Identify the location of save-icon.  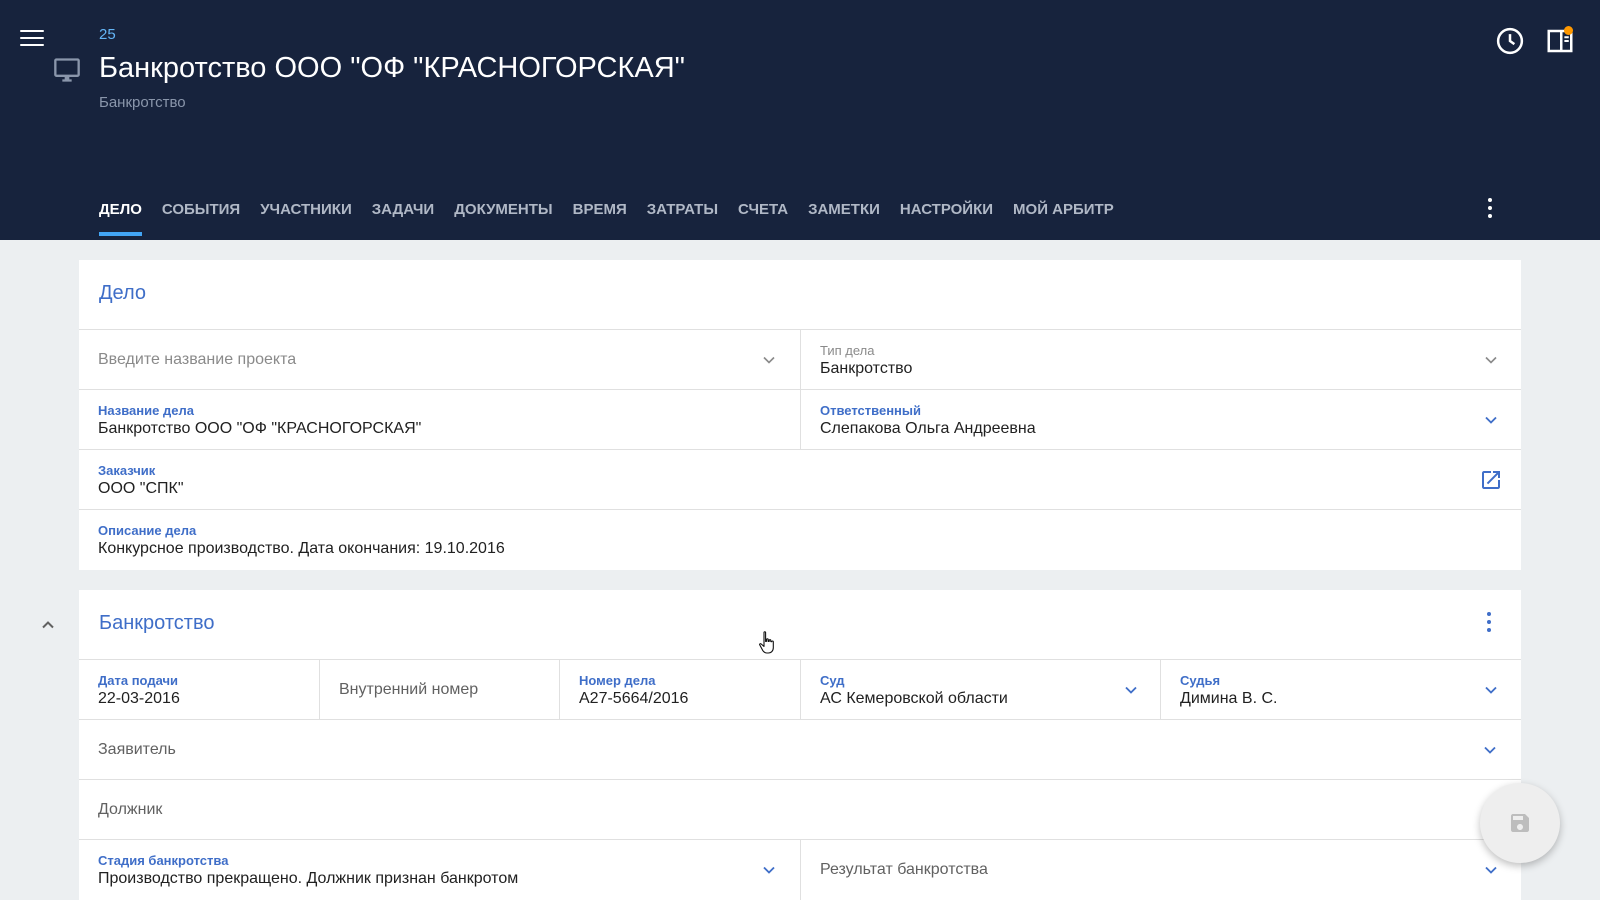
(1520, 823).